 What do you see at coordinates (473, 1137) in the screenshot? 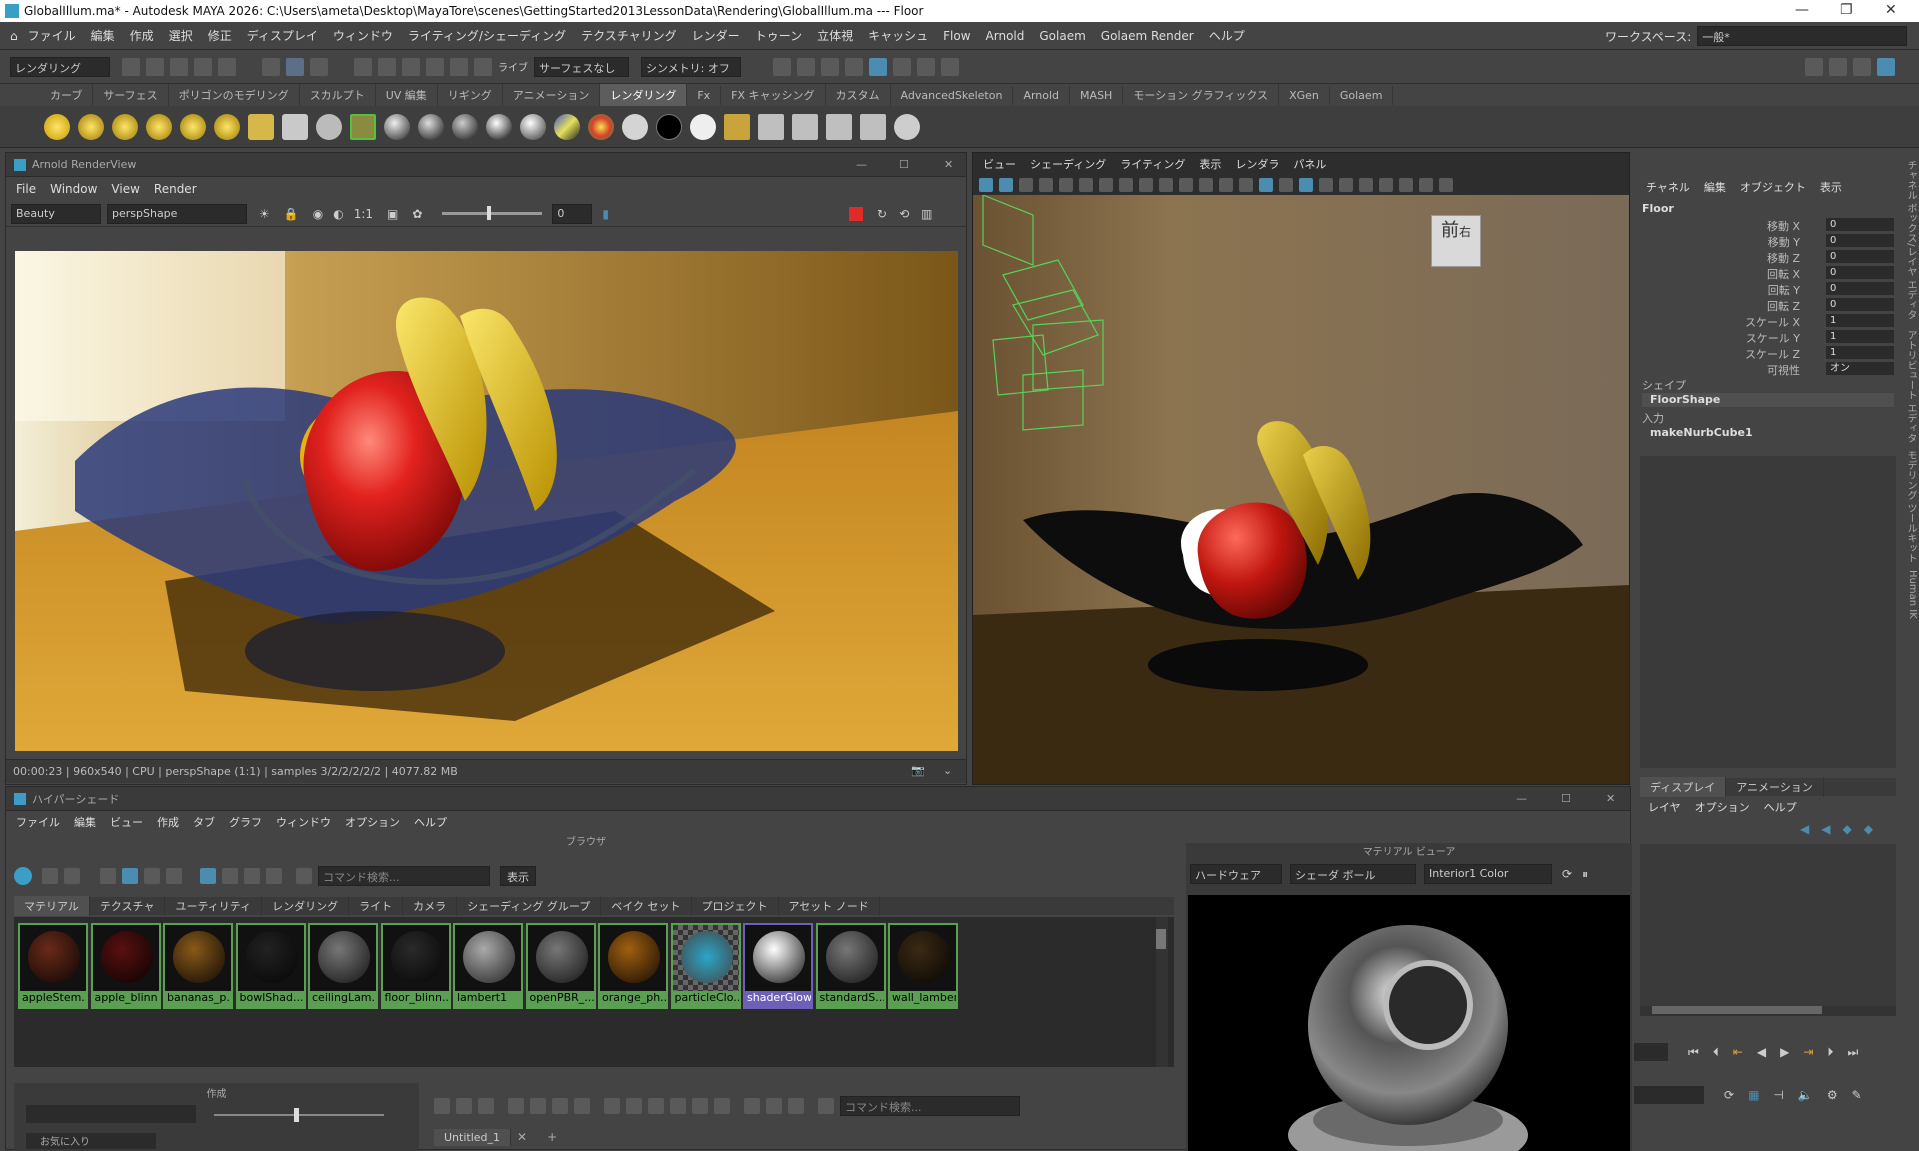
I see `graph-tab-untitled: Untitled_1` at bounding box center [473, 1137].